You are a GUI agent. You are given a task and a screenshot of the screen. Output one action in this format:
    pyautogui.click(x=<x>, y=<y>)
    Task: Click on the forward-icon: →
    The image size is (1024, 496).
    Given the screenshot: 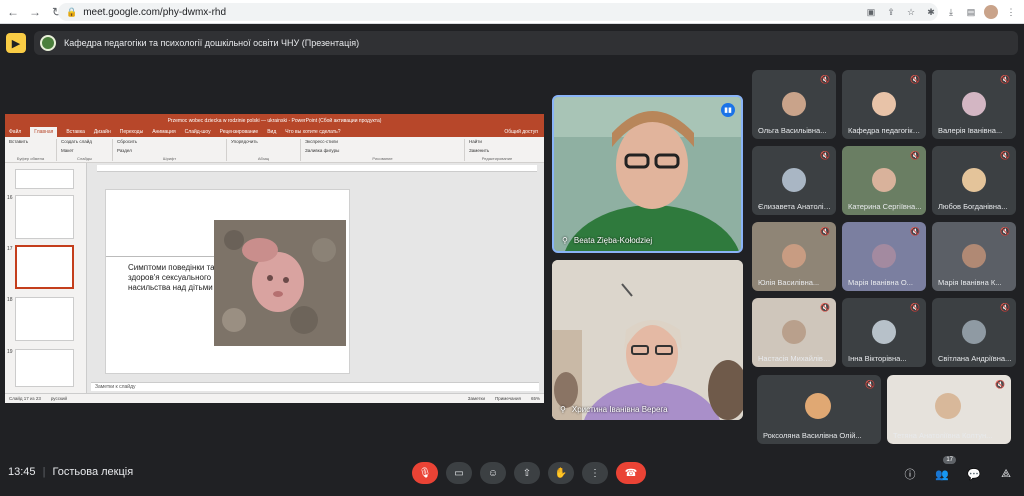 What is the action you would take?
    pyautogui.click(x=35, y=12)
    